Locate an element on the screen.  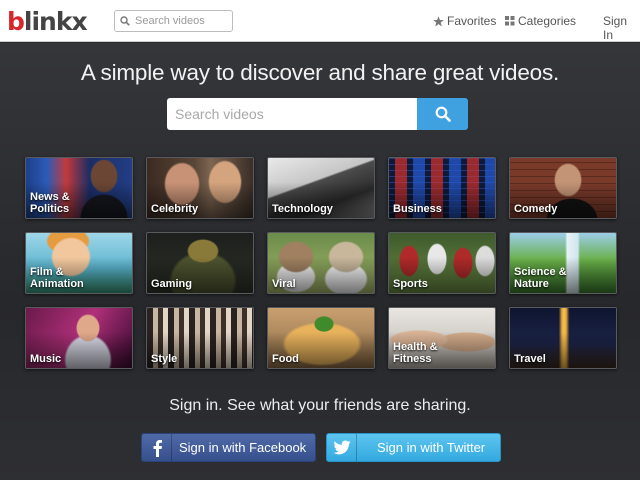
twitter-icon is located at coordinates (342, 447).